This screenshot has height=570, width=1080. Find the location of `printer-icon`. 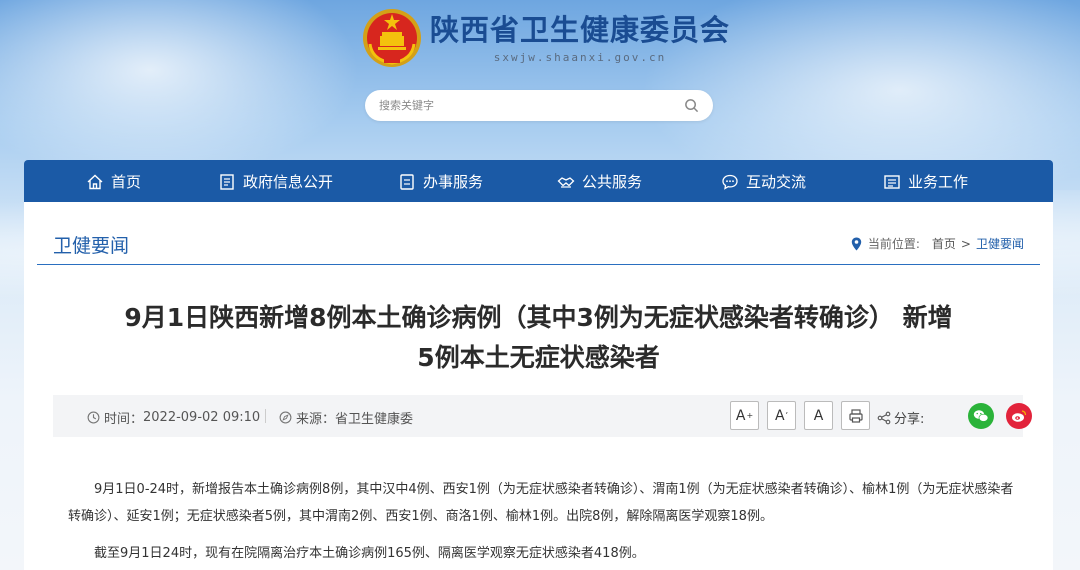

printer-icon is located at coordinates (855, 415).